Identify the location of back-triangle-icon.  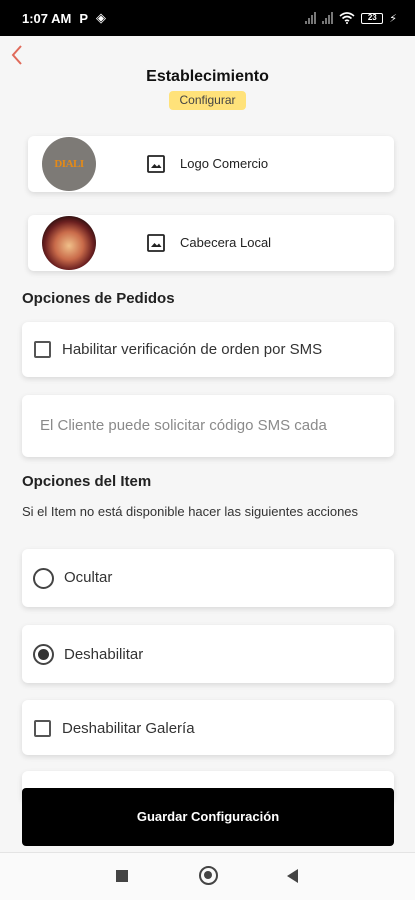
(292, 876).